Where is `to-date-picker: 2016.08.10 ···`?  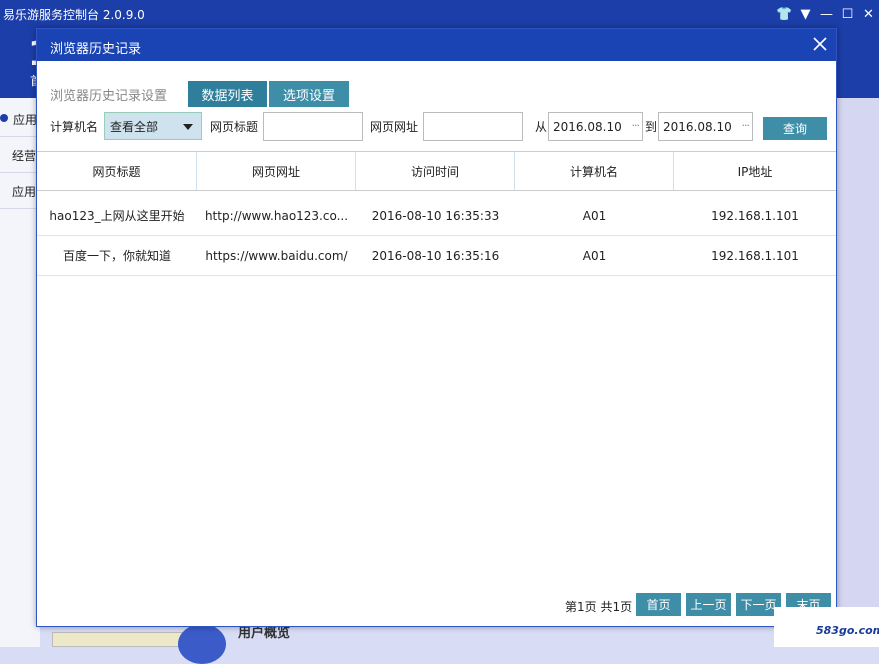 to-date-picker: 2016.08.10 ··· is located at coordinates (705, 126).